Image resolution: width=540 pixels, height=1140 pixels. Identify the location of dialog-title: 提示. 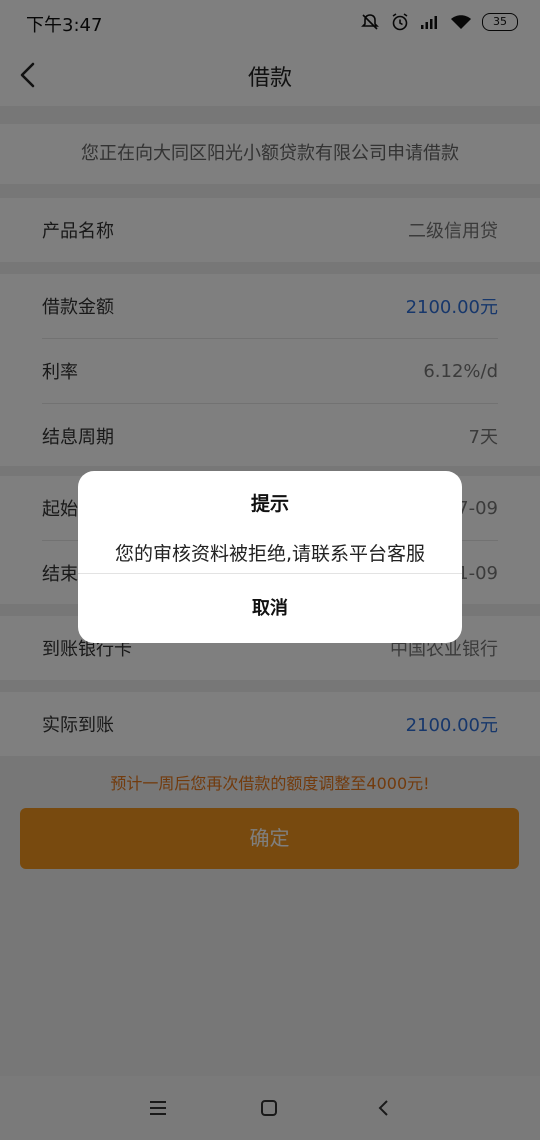
(269, 504).